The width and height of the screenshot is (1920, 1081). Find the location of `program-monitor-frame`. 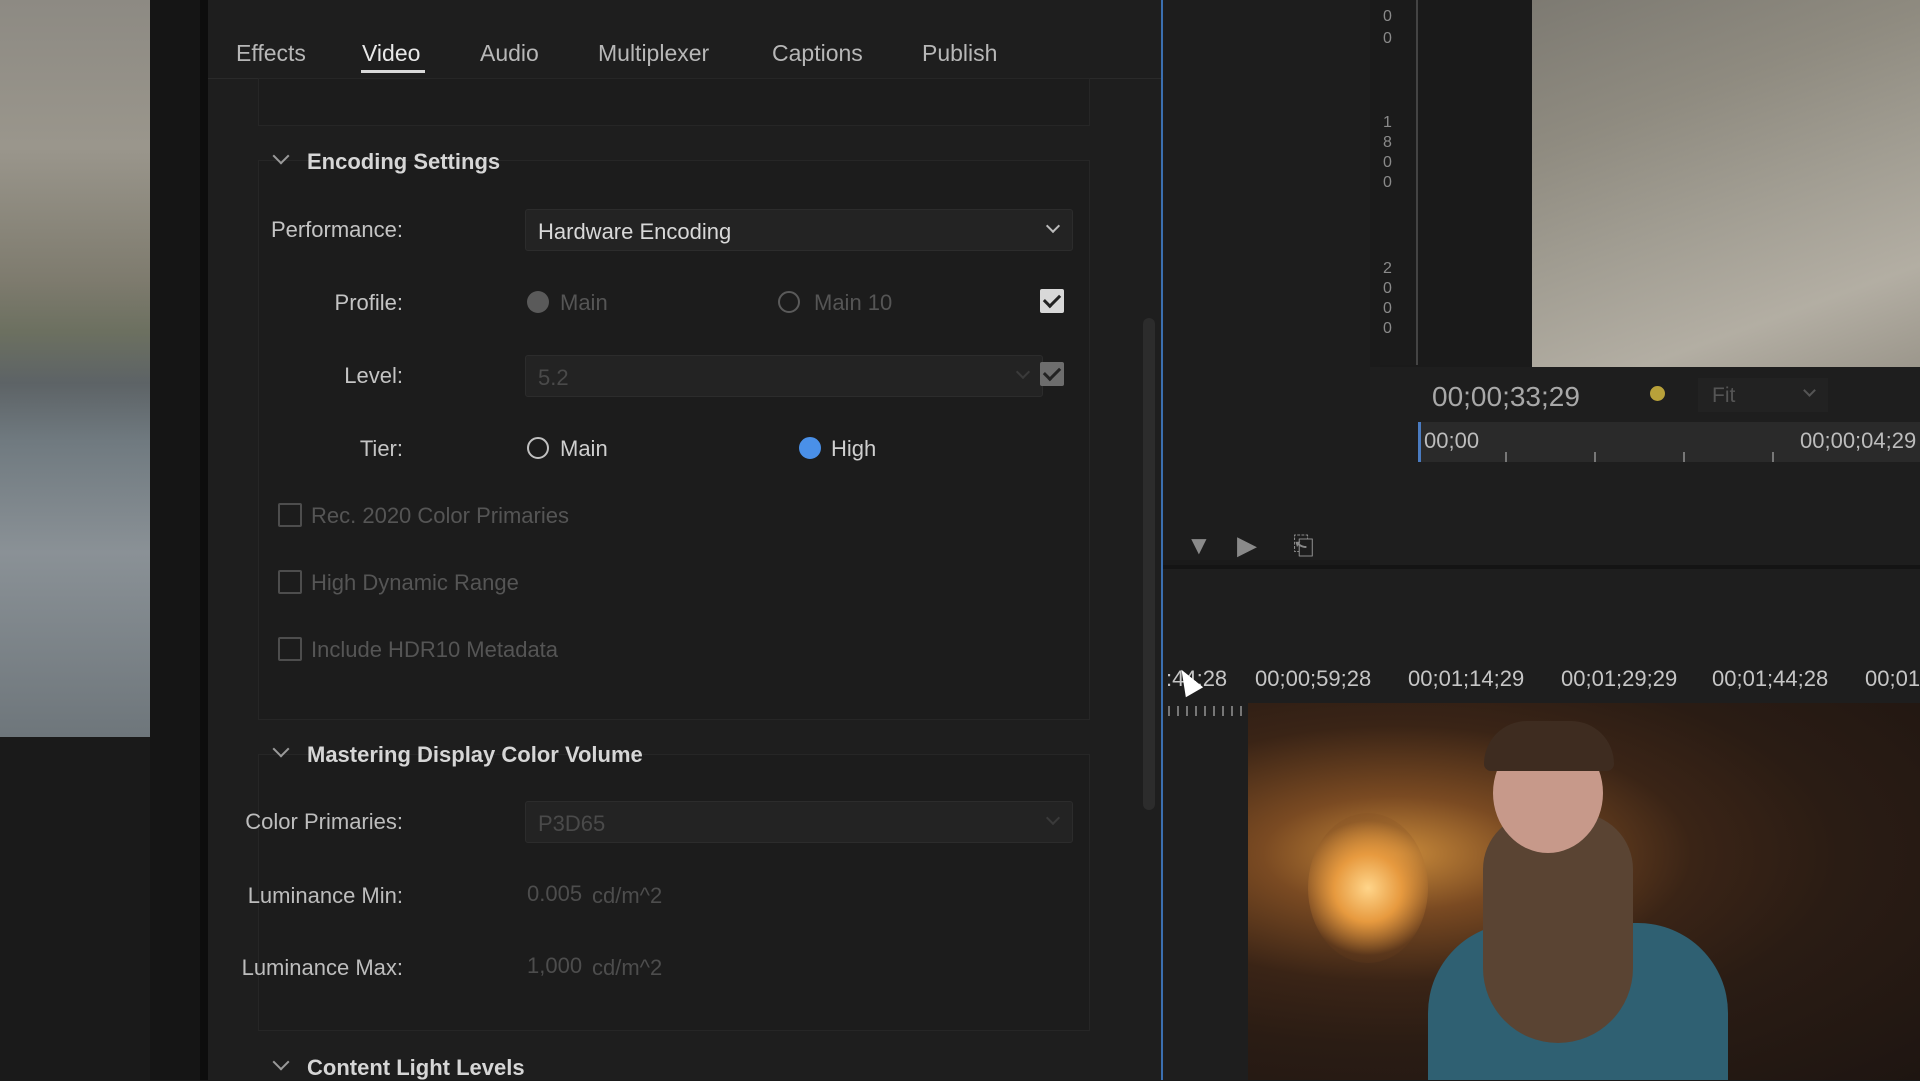

program-monitor-frame is located at coordinates (1726, 183).